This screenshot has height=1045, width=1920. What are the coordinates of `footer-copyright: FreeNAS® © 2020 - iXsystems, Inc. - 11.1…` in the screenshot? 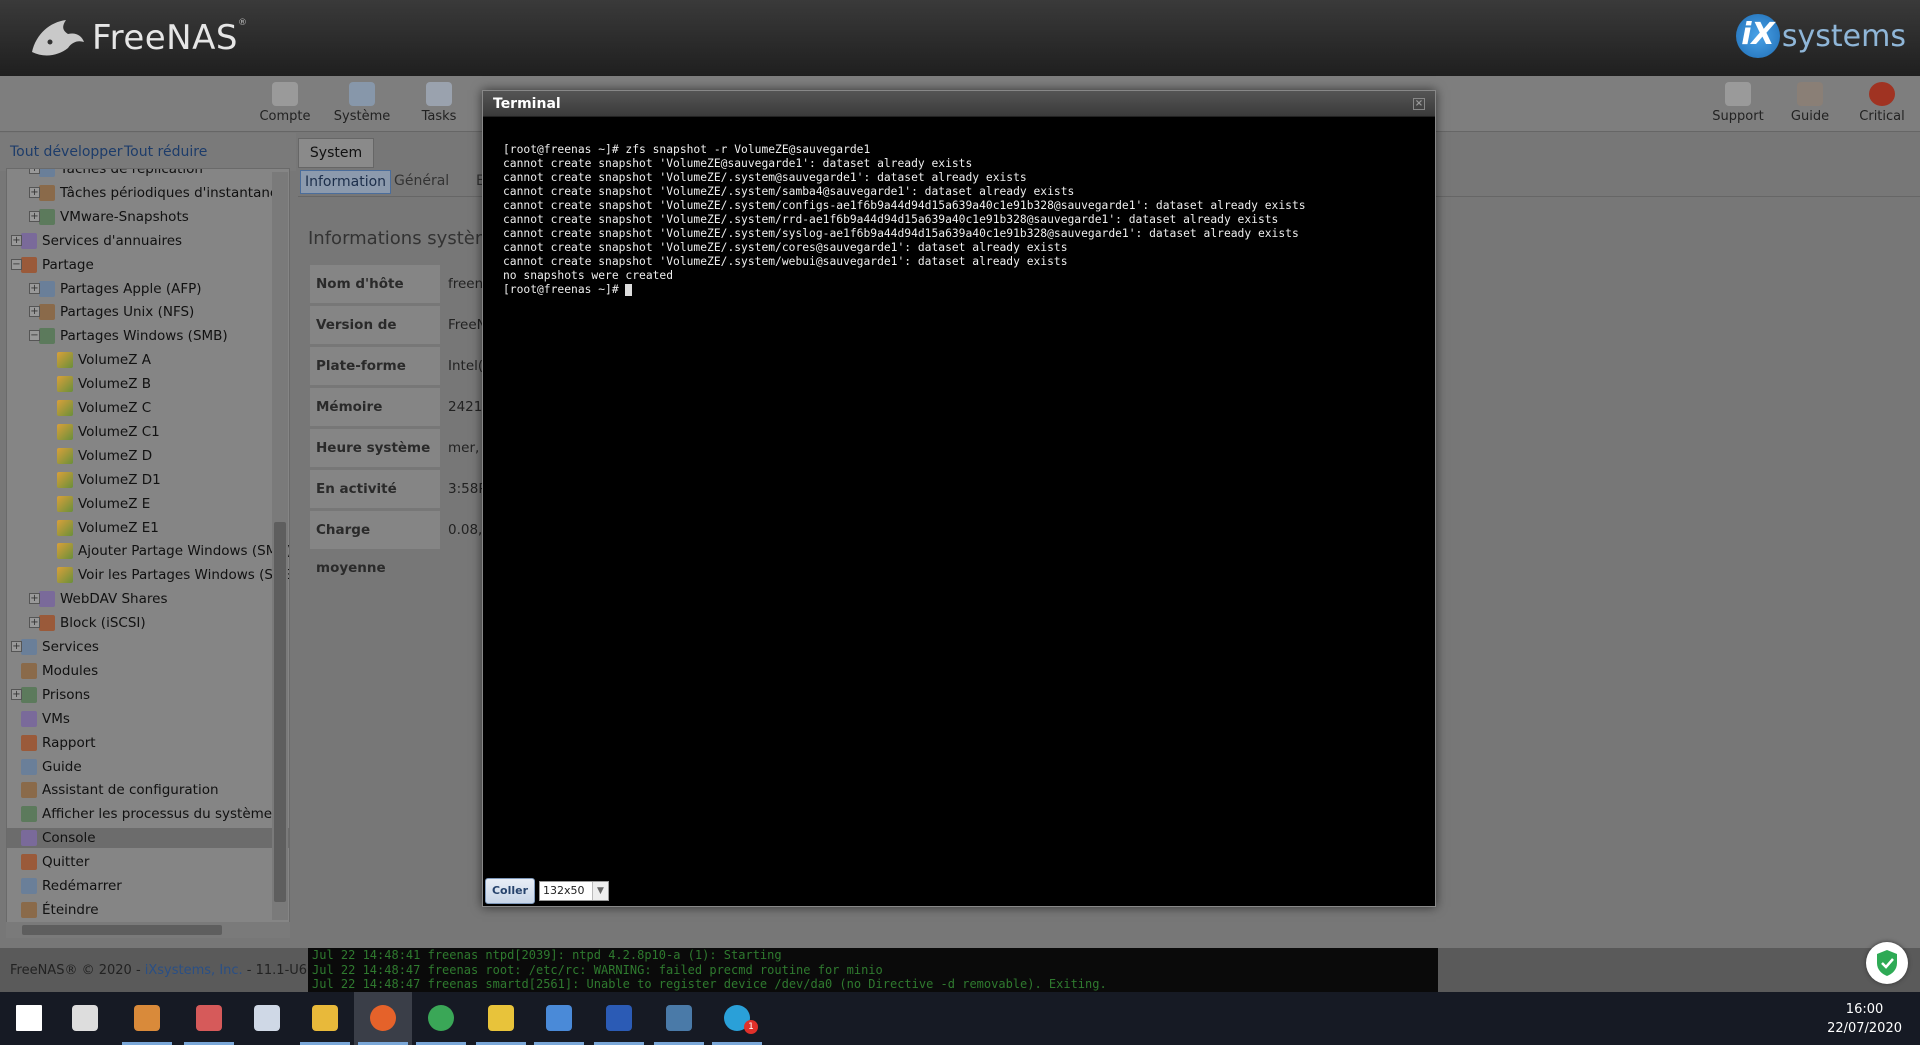 It's located at (165, 970).